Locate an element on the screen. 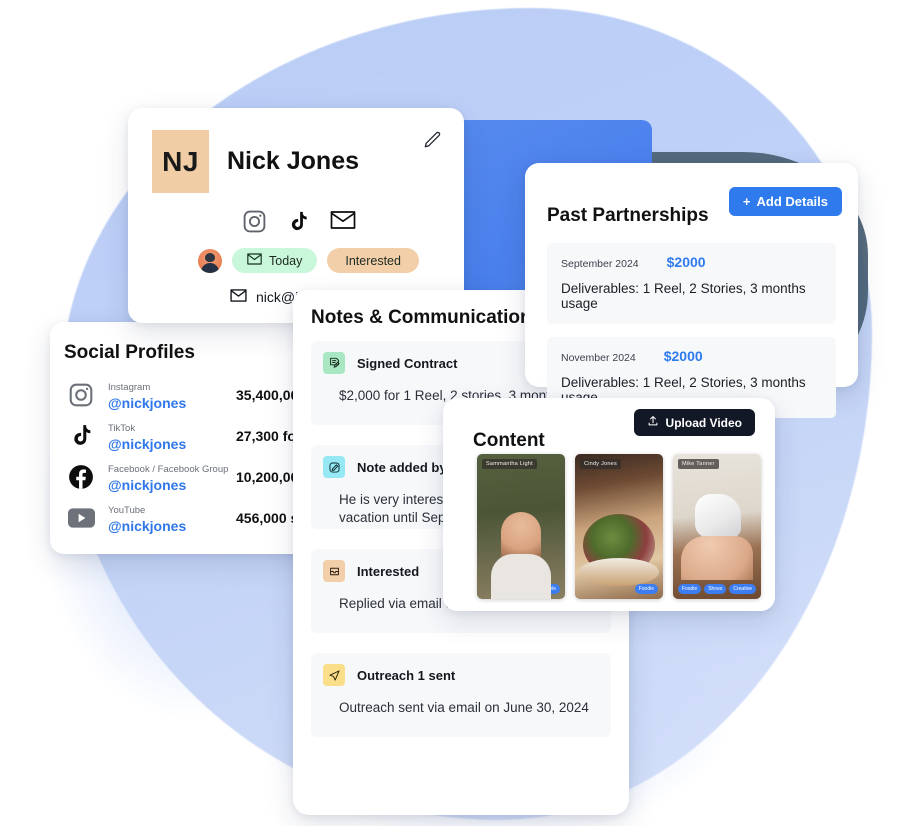 The width and height of the screenshot is (924, 826). video-tag: Youtuber is located at coordinates (516, 589).